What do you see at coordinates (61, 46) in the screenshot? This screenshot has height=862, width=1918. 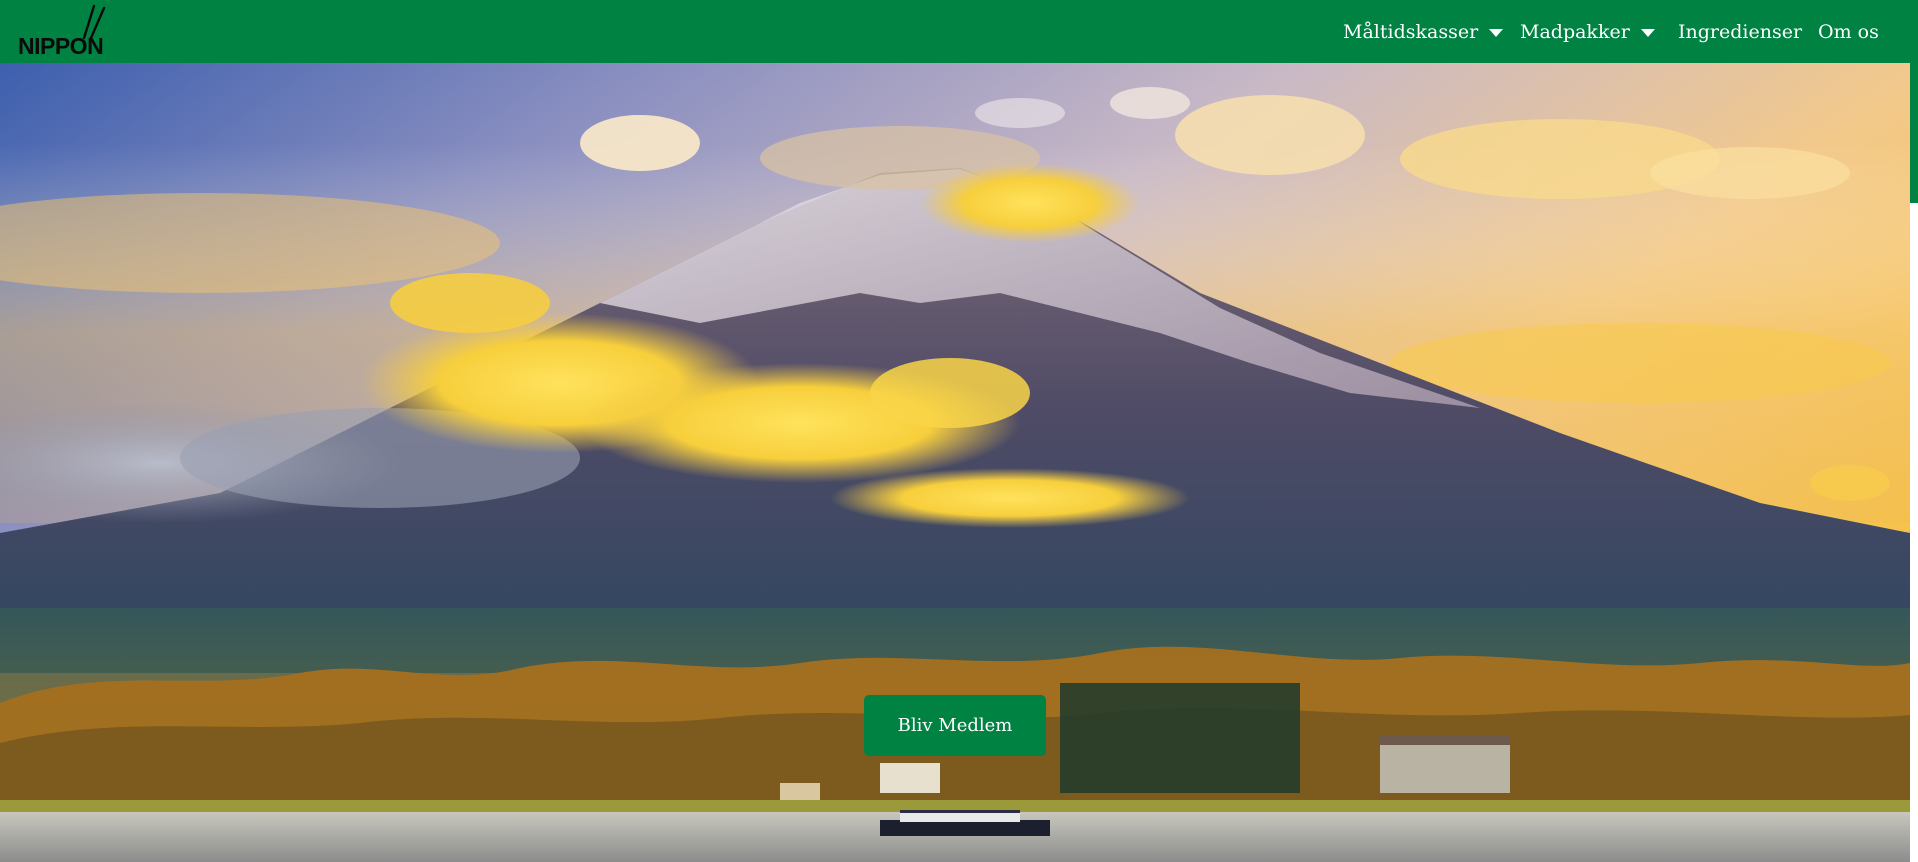 I see `logo-text: NIPPON` at bounding box center [61, 46].